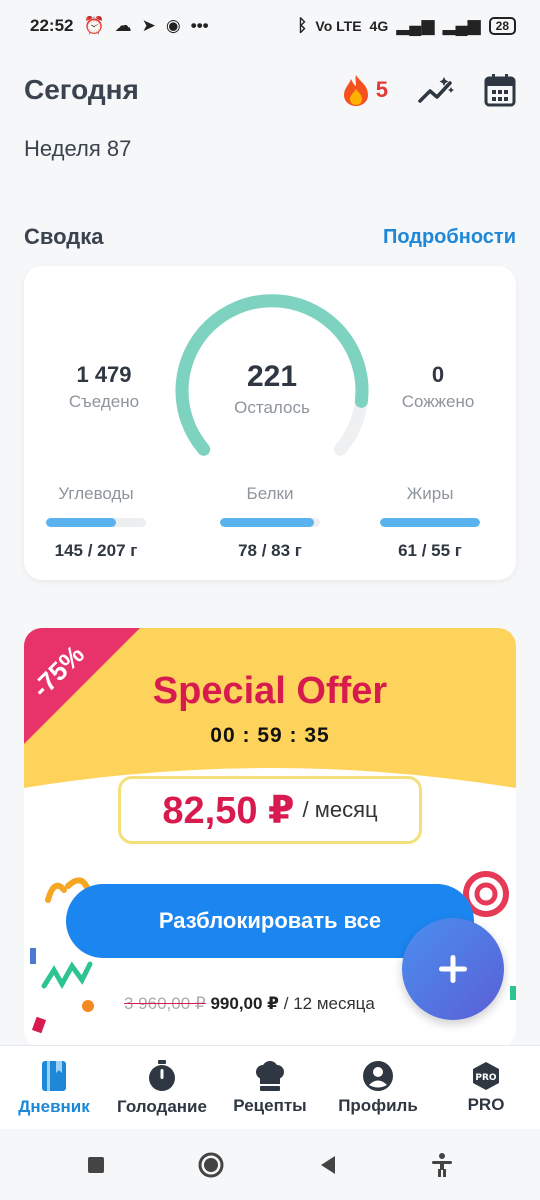  I want to click on signal-icon: ▂▄▆, so click(415, 25).